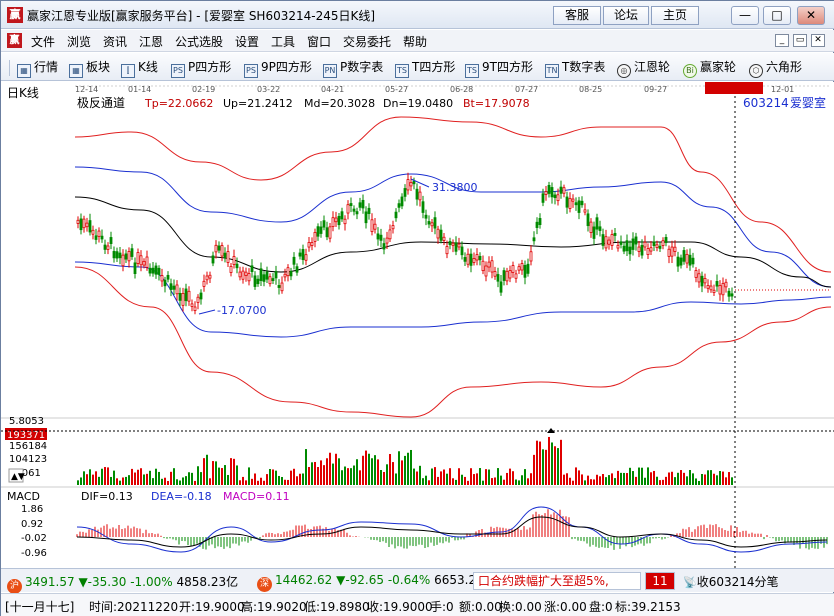 This screenshot has width=834, height=616. Describe the element at coordinates (199, 41) in the screenshot. I see `menu-formula-selection: 公式选股` at that location.